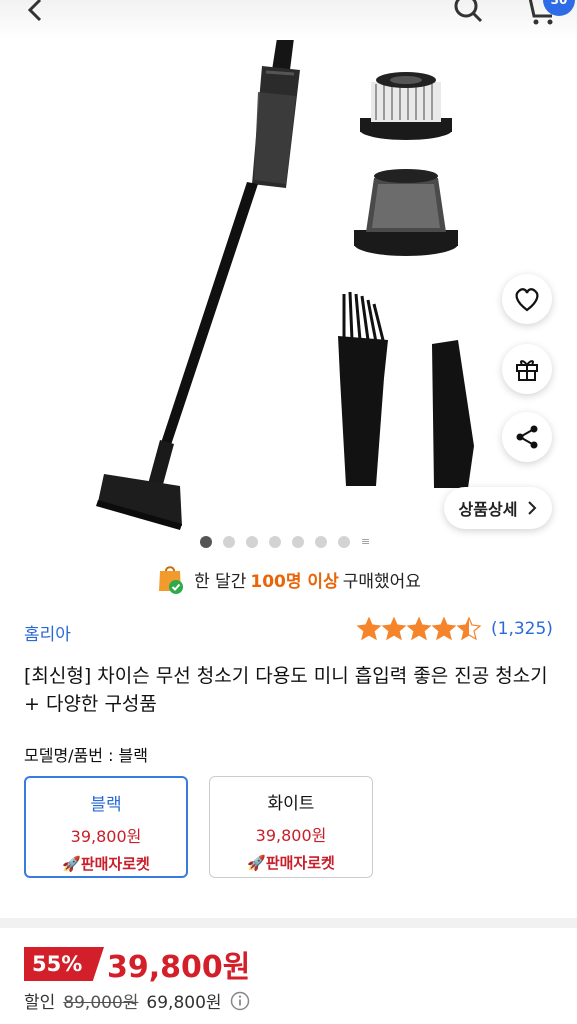 This screenshot has width=577, height=1024. What do you see at coordinates (179, 967) in the screenshot?
I see `sale-price: 39,800원` at bounding box center [179, 967].